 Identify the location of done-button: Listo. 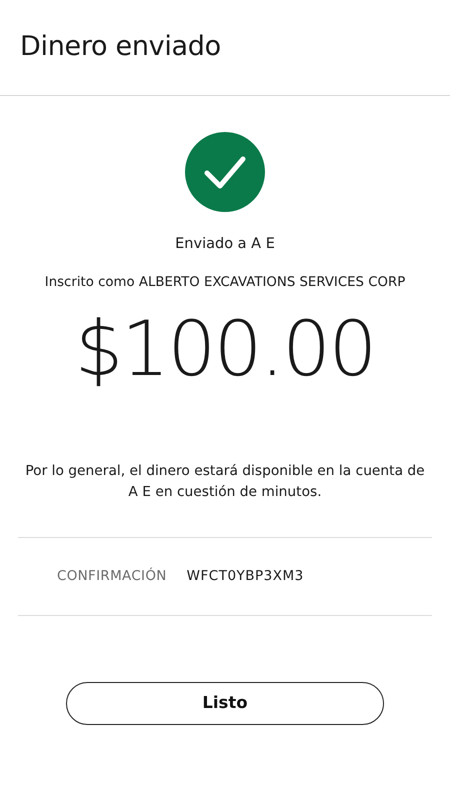
(225, 703).